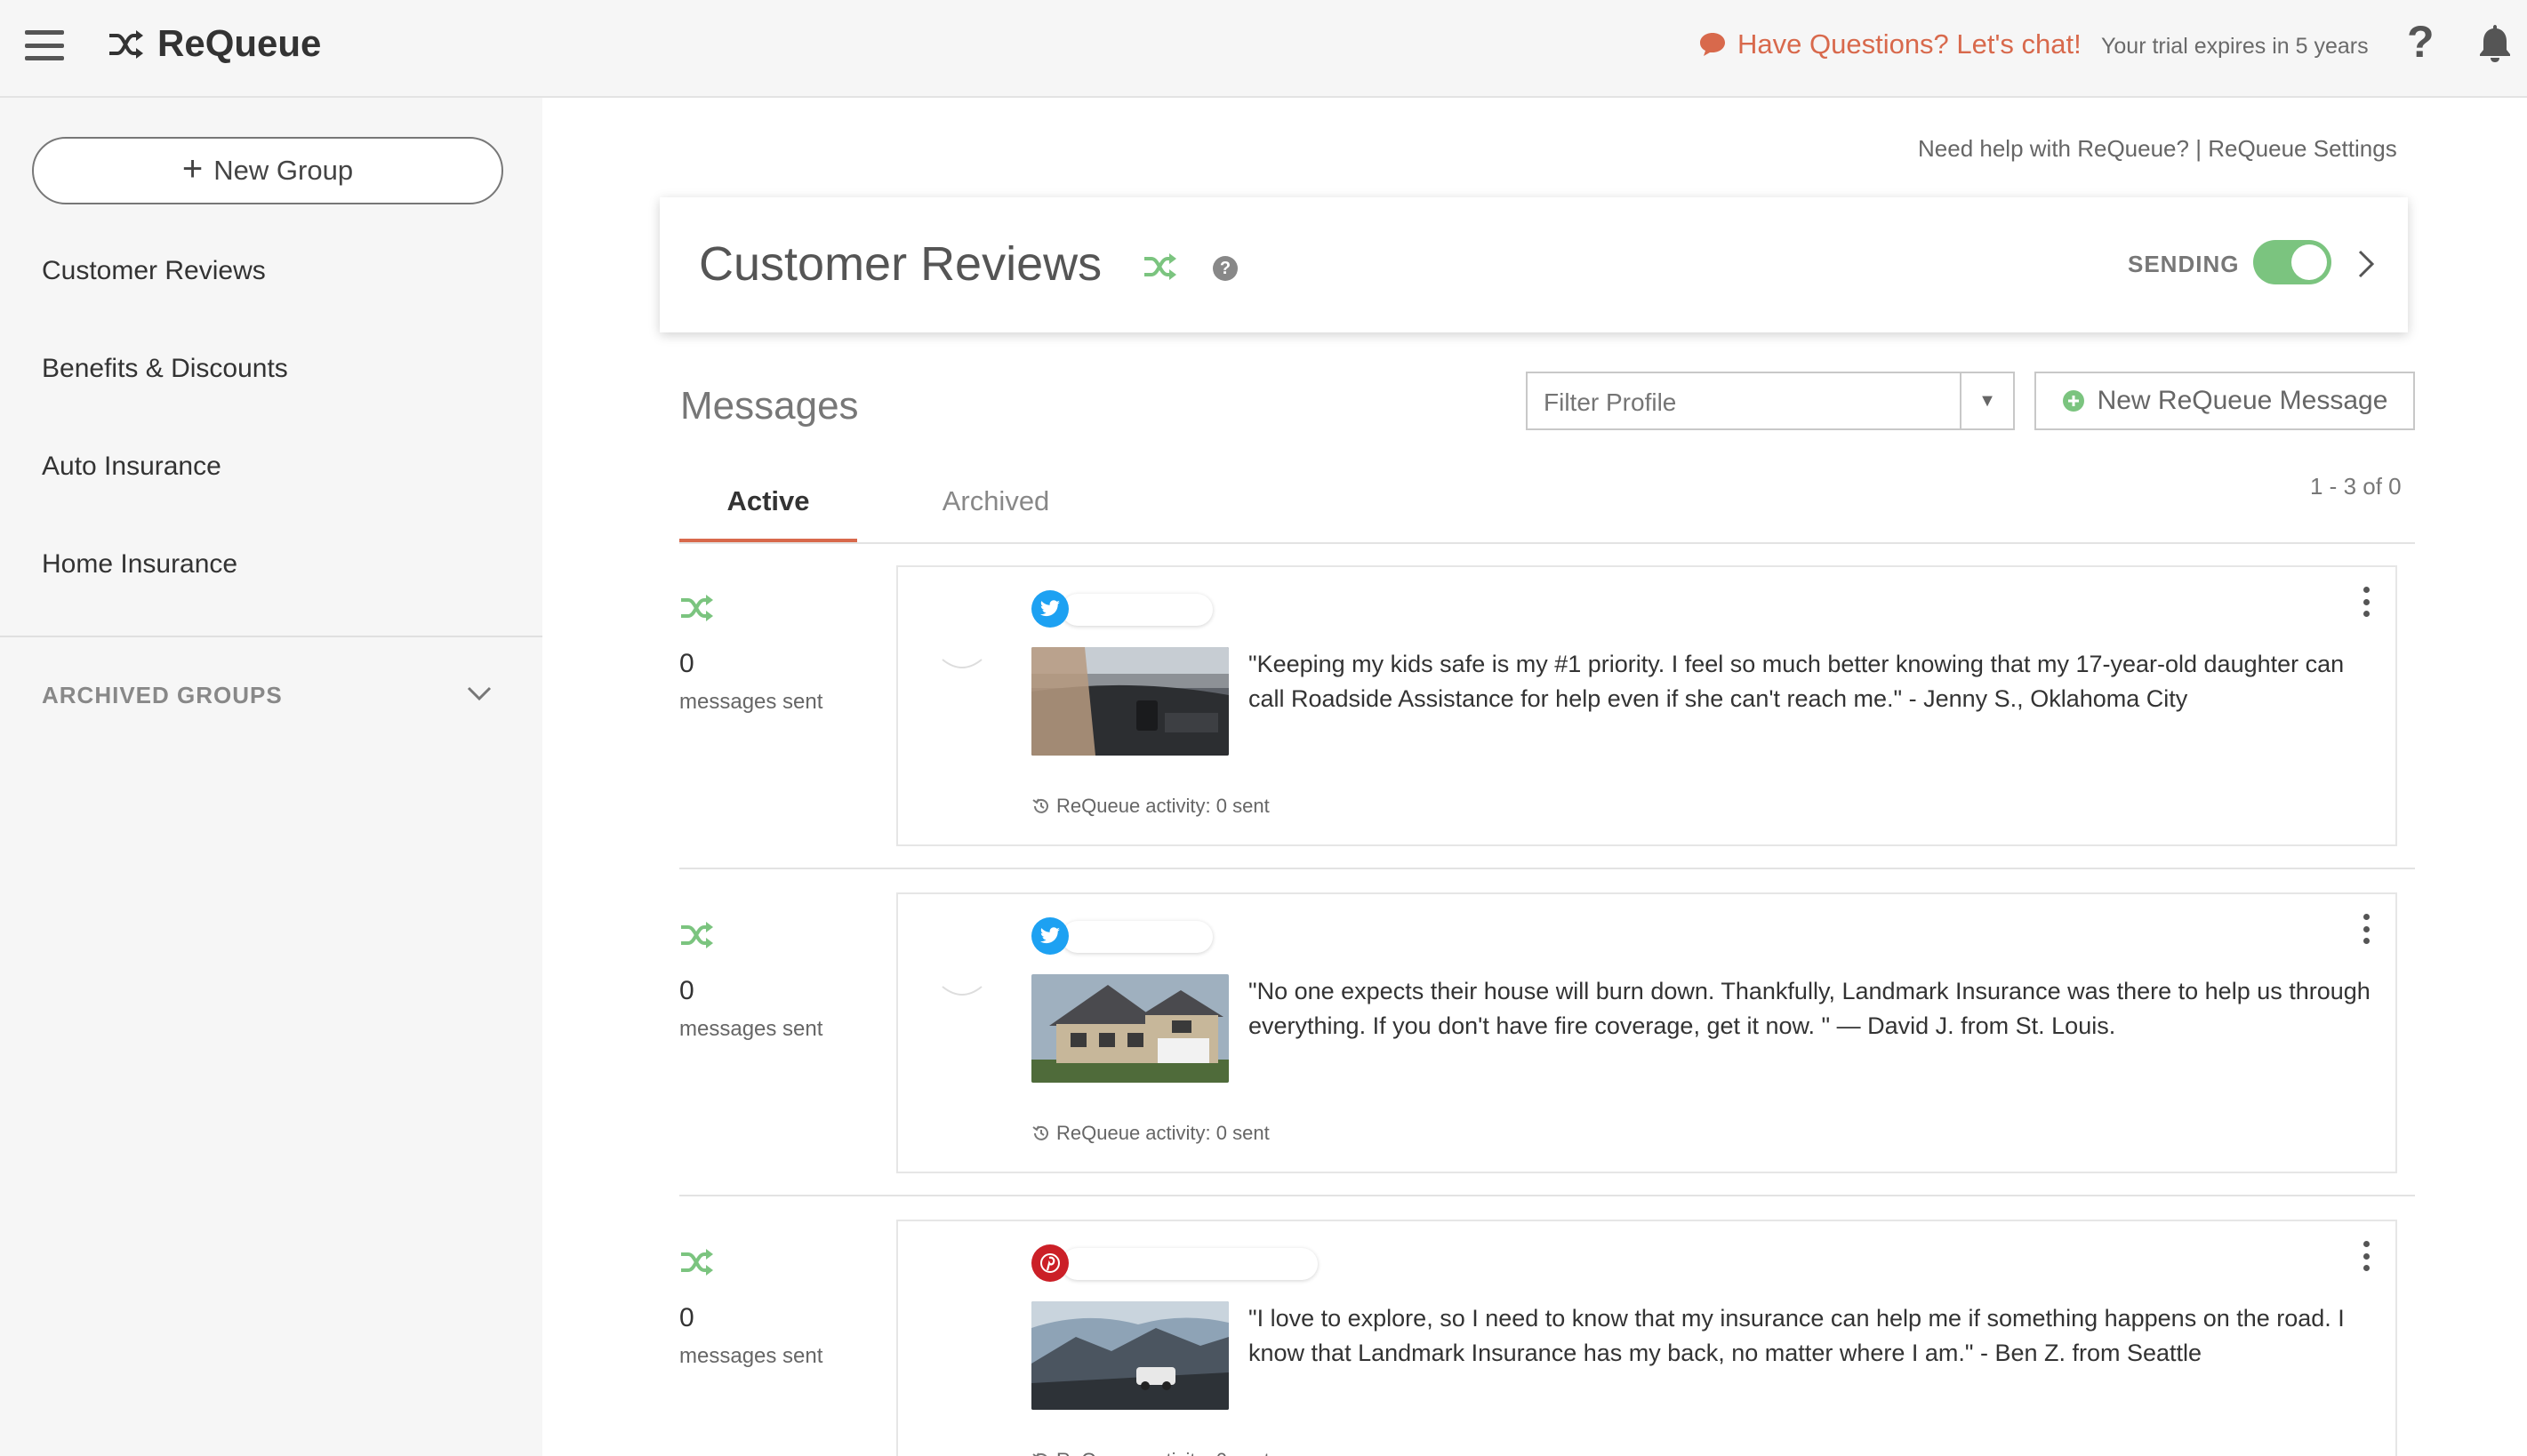 Image resolution: width=2527 pixels, height=1456 pixels. What do you see at coordinates (2235, 46) in the screenshot?
I see `trial-notice: Your trial expires in 5 years` at bounding box center [2235, 46].